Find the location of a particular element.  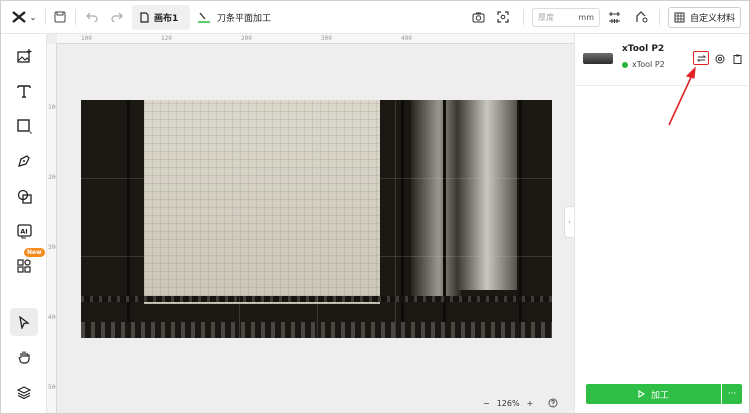

left-toolbar: AI New is located at coordinates (24, 223).